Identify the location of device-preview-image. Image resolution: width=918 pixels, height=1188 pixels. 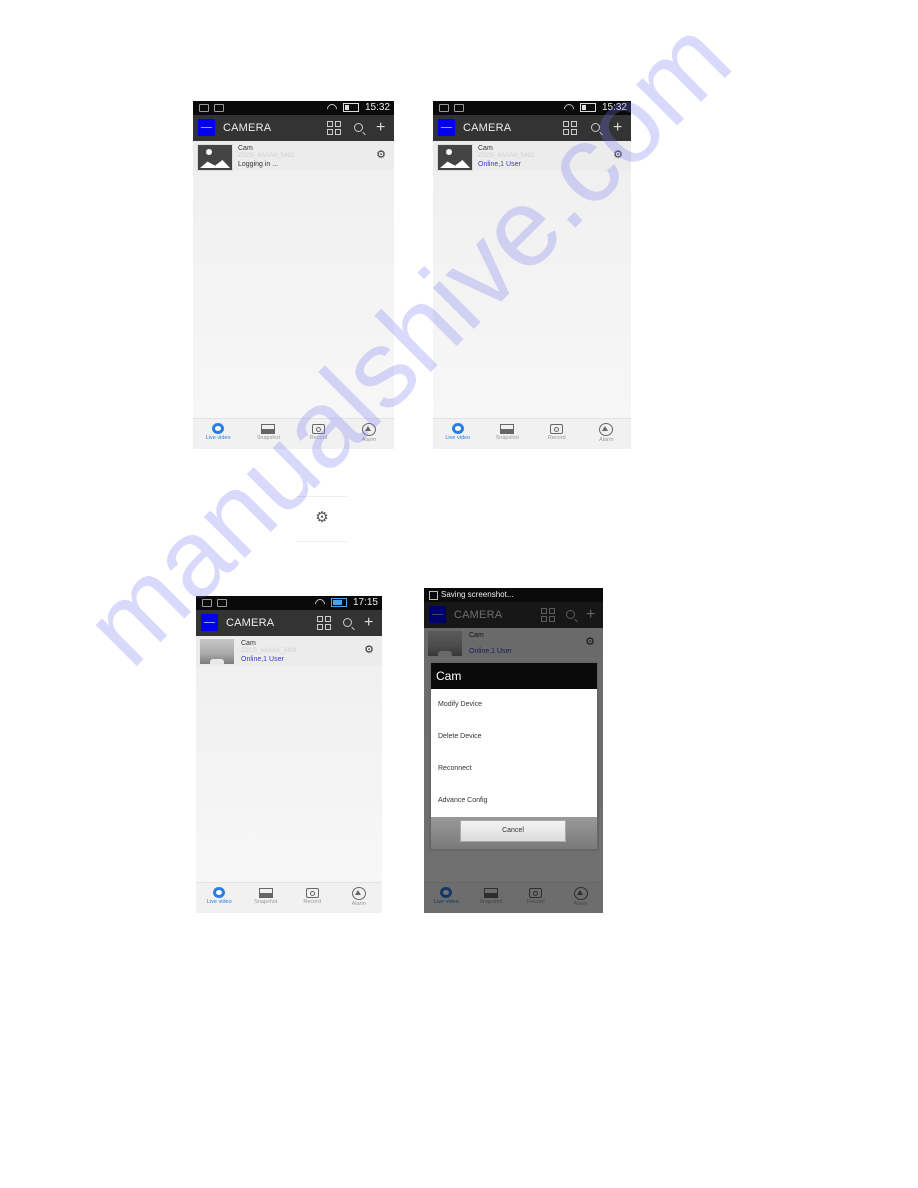
(217, 651).